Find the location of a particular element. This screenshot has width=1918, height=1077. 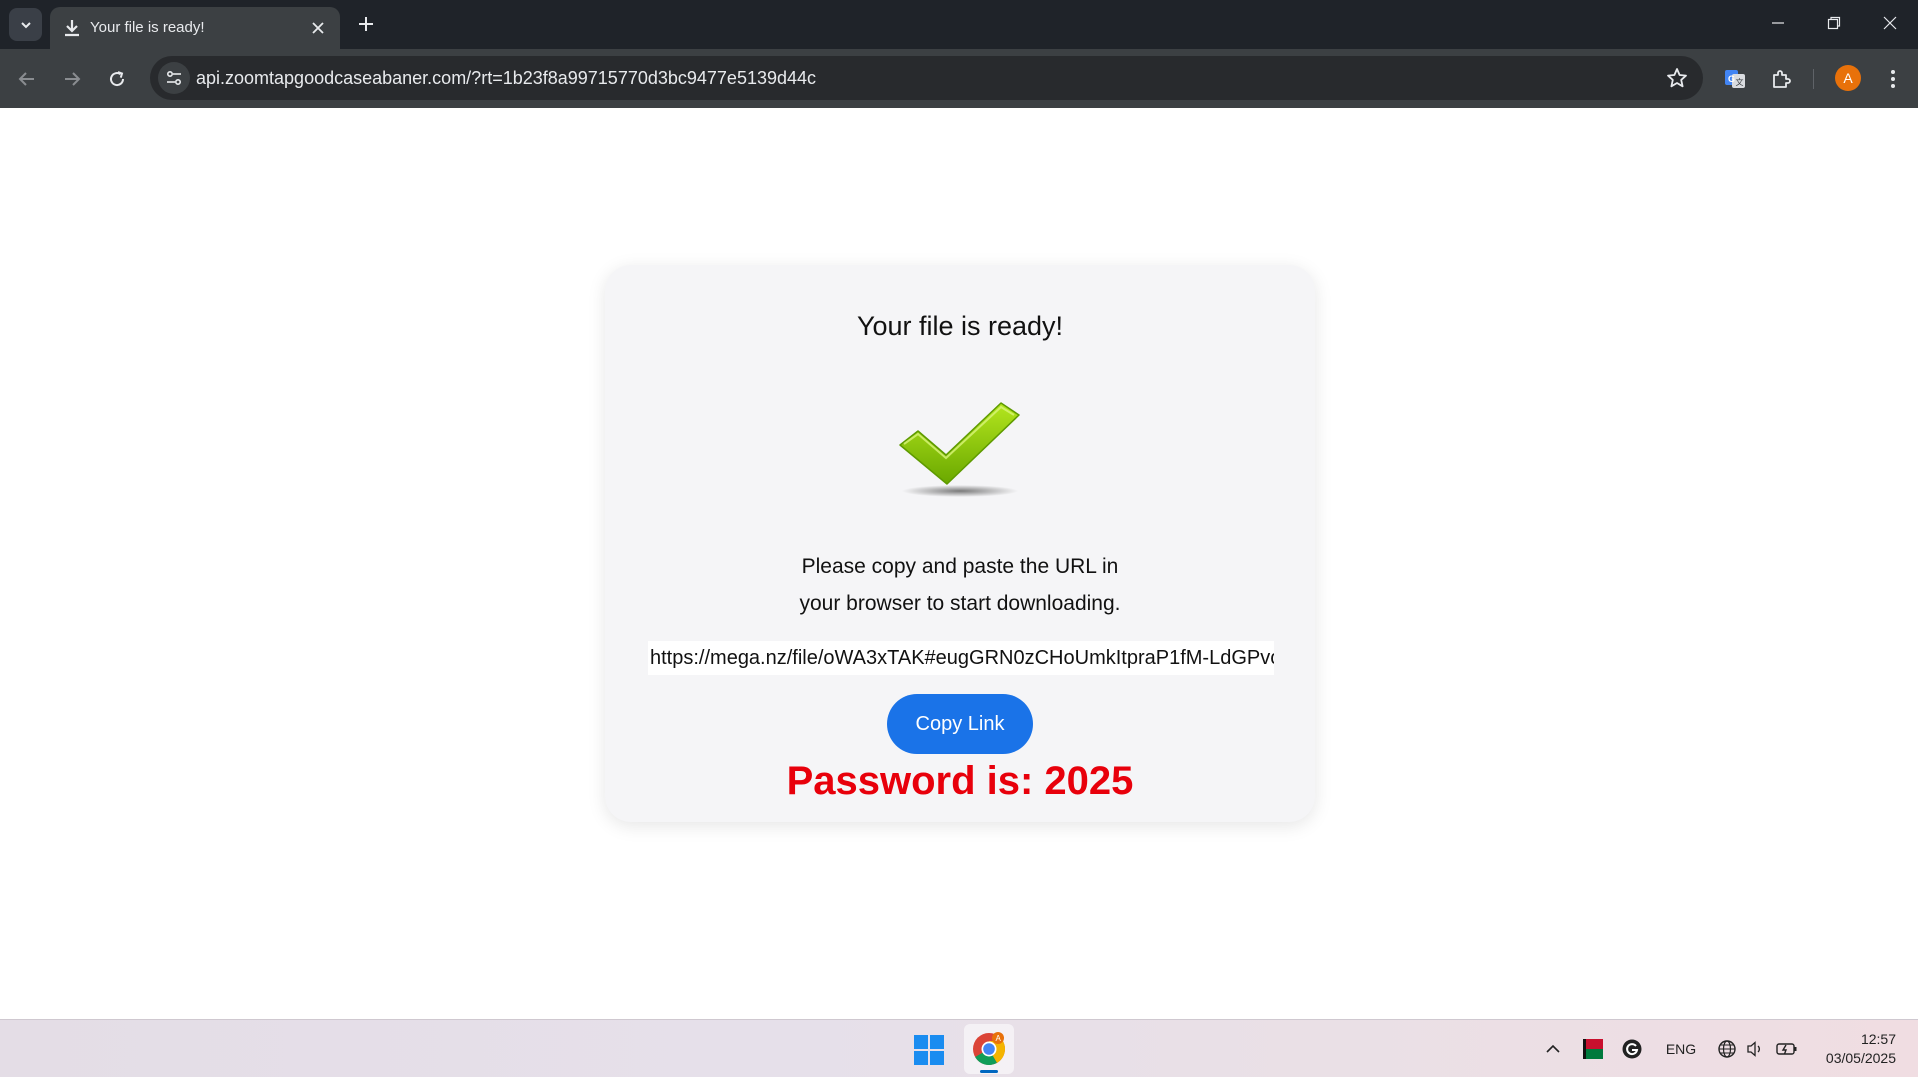

browser-menu-button is located at coordinates (1893, 79).